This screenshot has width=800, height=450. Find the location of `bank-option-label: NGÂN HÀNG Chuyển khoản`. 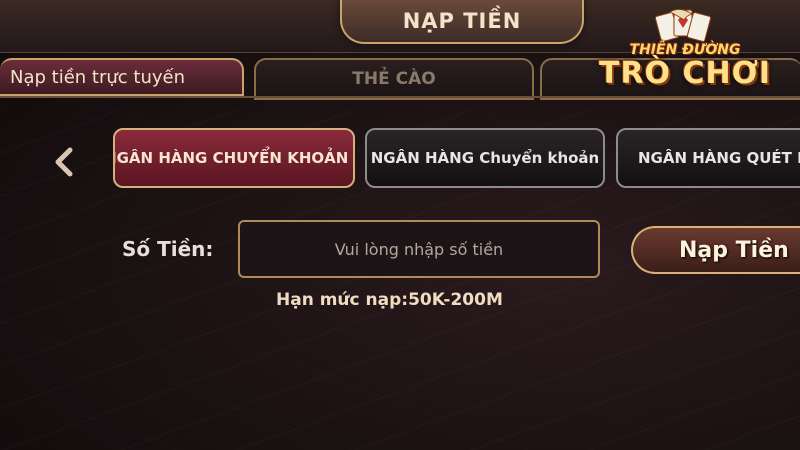

bank-option-label: NGÂN HÀNG Chuyển khoản is located at coordinates (485, 158).